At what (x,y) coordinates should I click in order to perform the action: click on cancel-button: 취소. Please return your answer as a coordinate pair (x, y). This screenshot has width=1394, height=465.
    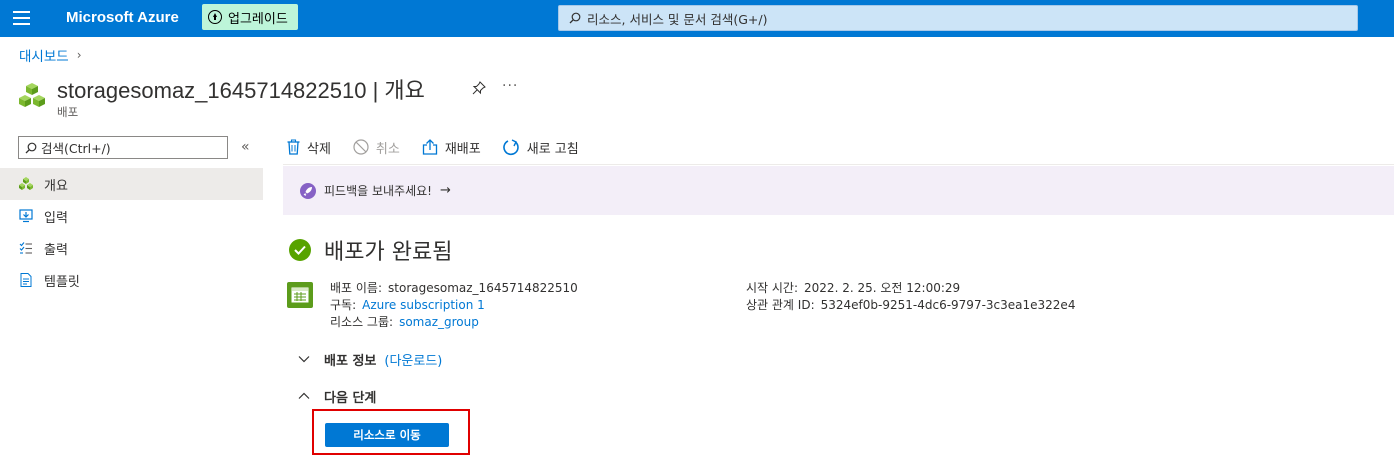
    Looking at the image, I should click on (376, 147).